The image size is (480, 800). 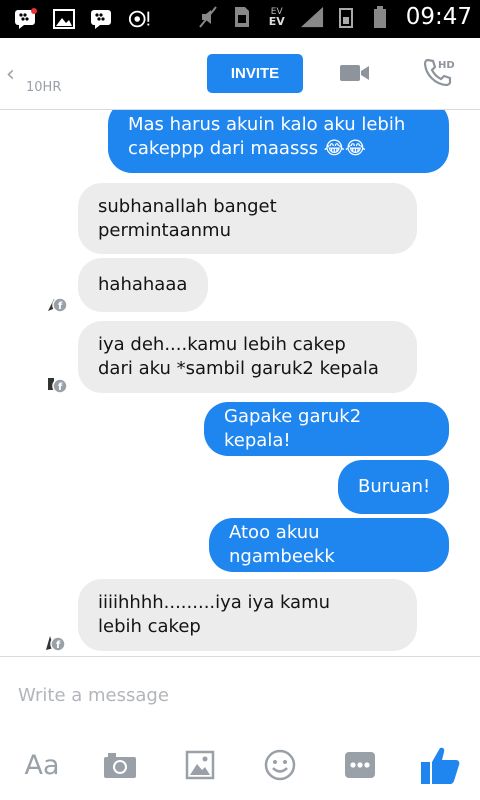 I want to click on emoji-icon, so click(x=280, y=765).